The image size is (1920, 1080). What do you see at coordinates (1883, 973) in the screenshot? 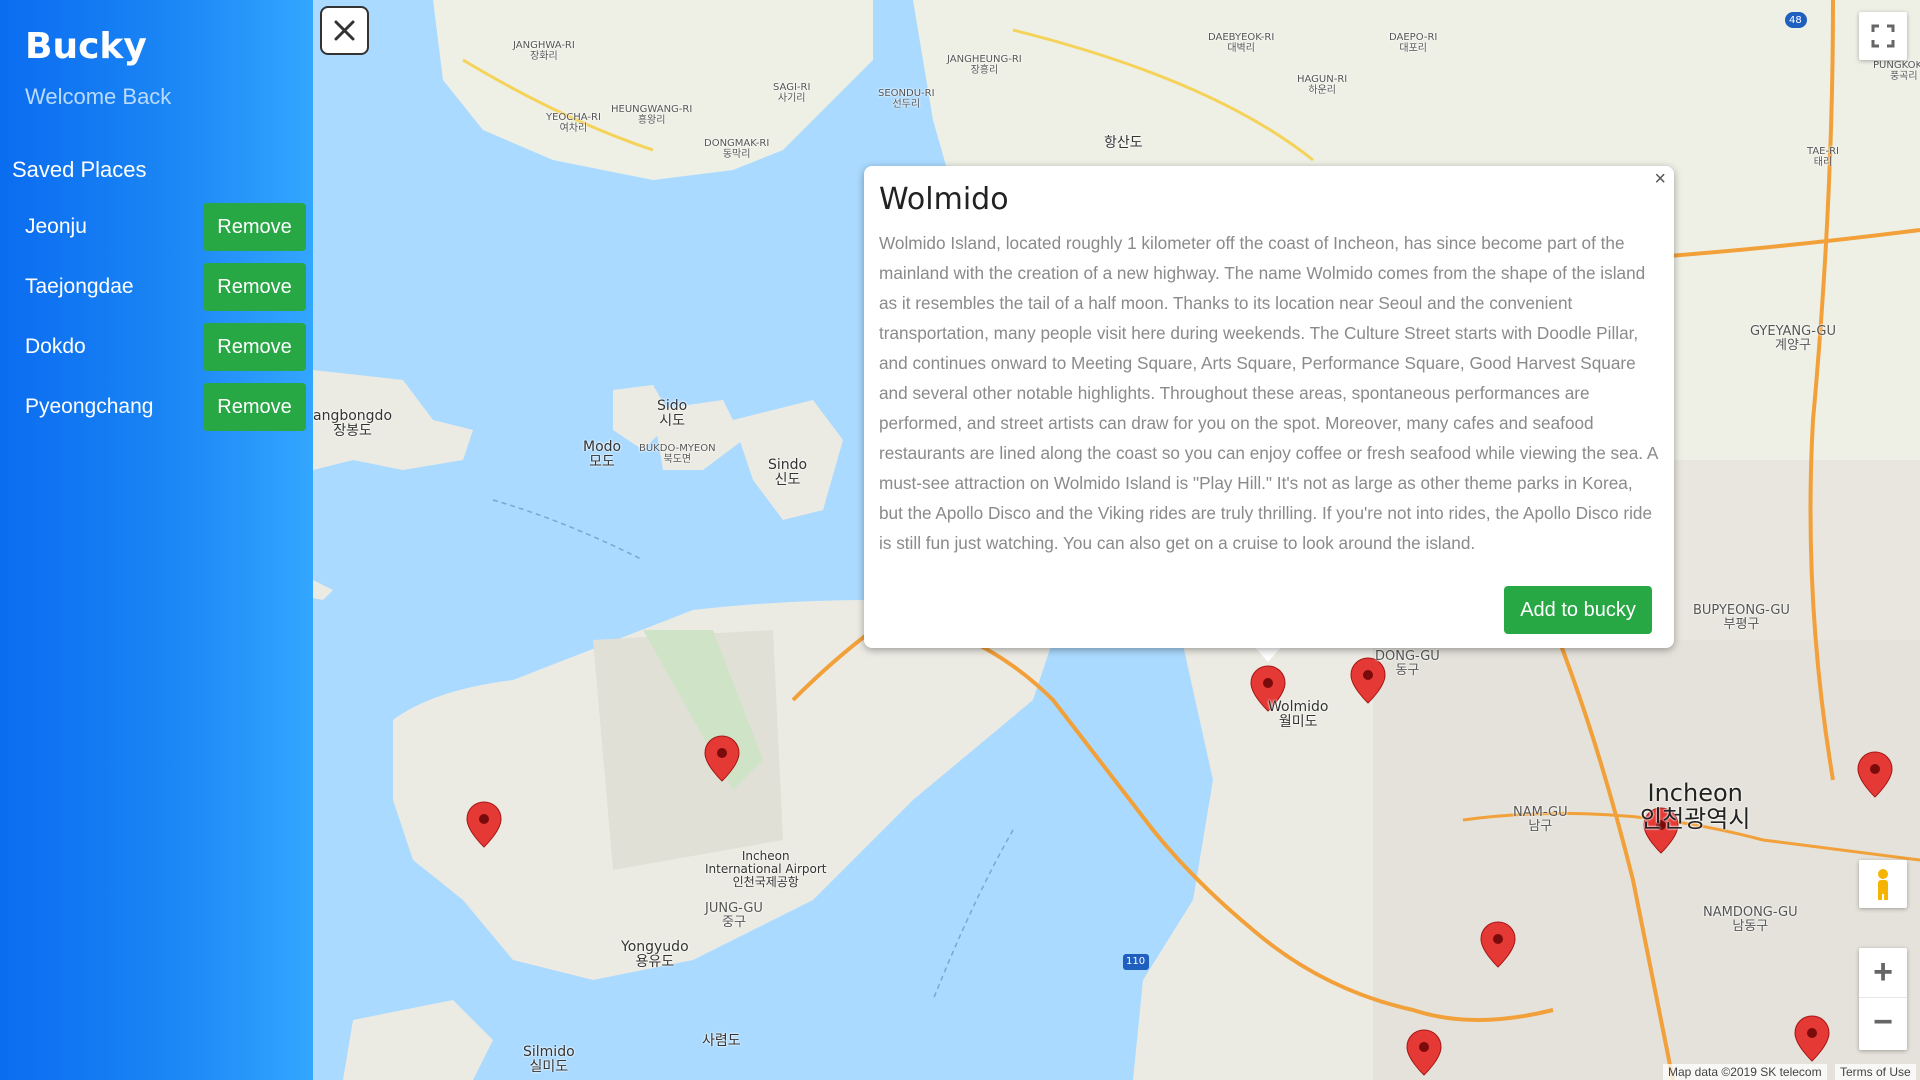
I see `zoom-in-button: +` at bounding box center [1883, 973].